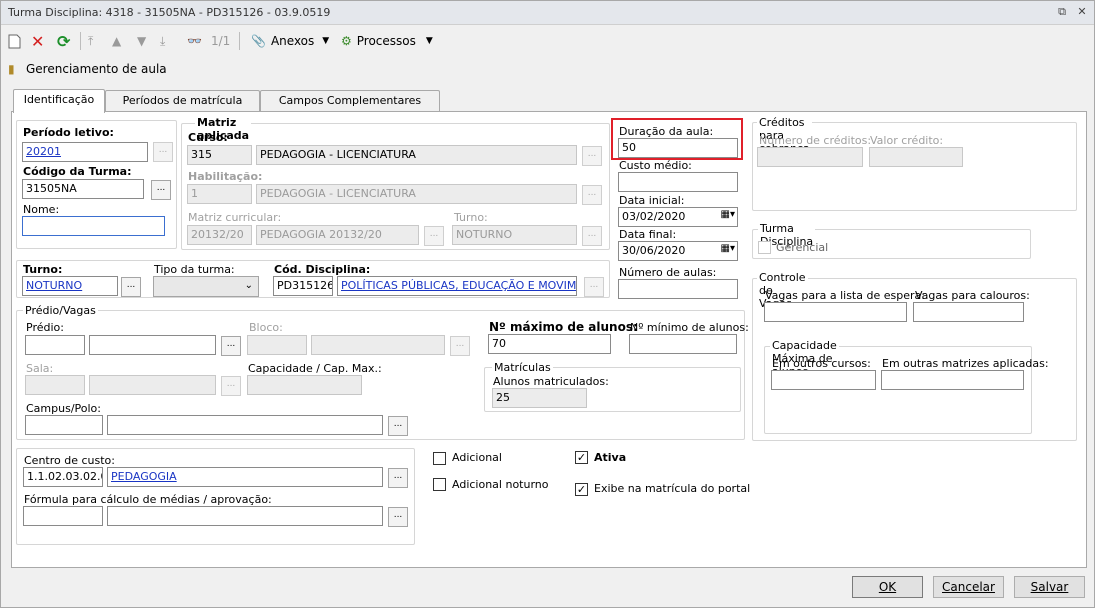  I want to click on restore-icon: ⧉, so click(1062, 12).